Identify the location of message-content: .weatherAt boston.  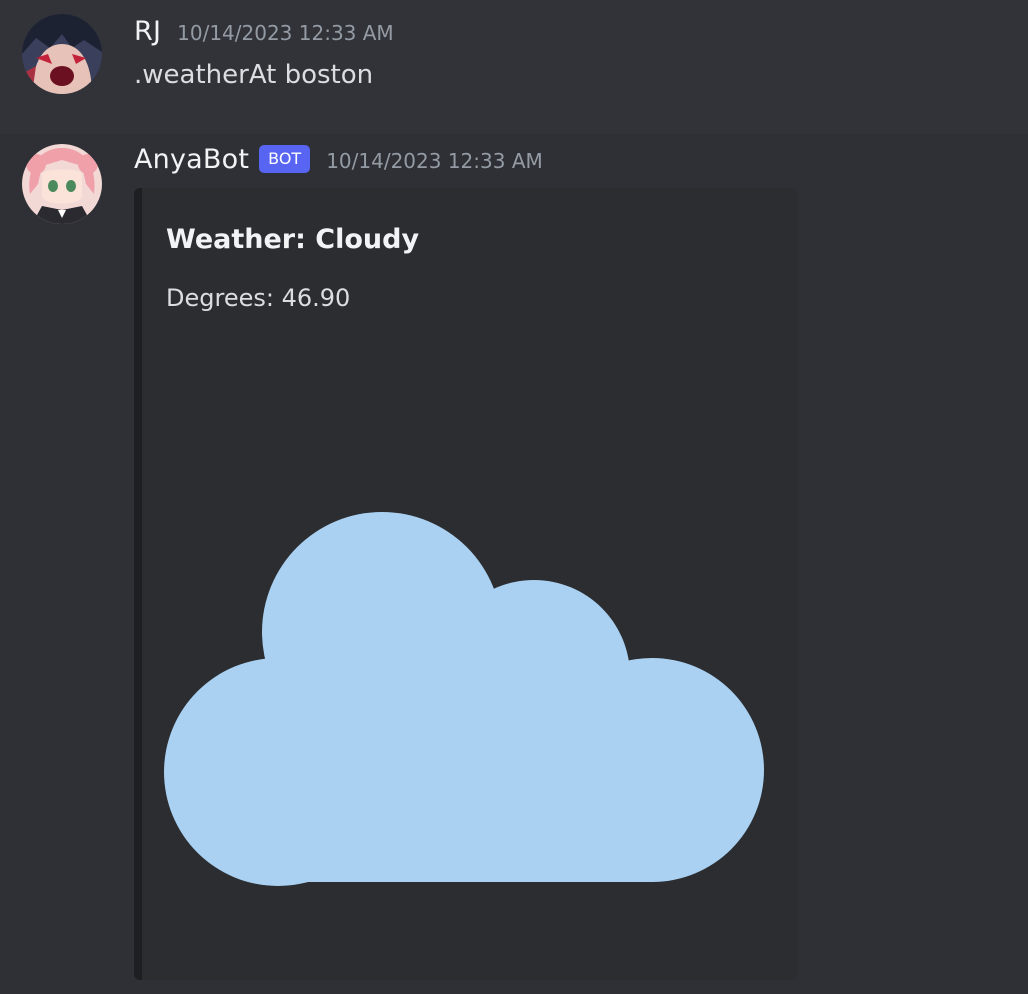
(254, 75).